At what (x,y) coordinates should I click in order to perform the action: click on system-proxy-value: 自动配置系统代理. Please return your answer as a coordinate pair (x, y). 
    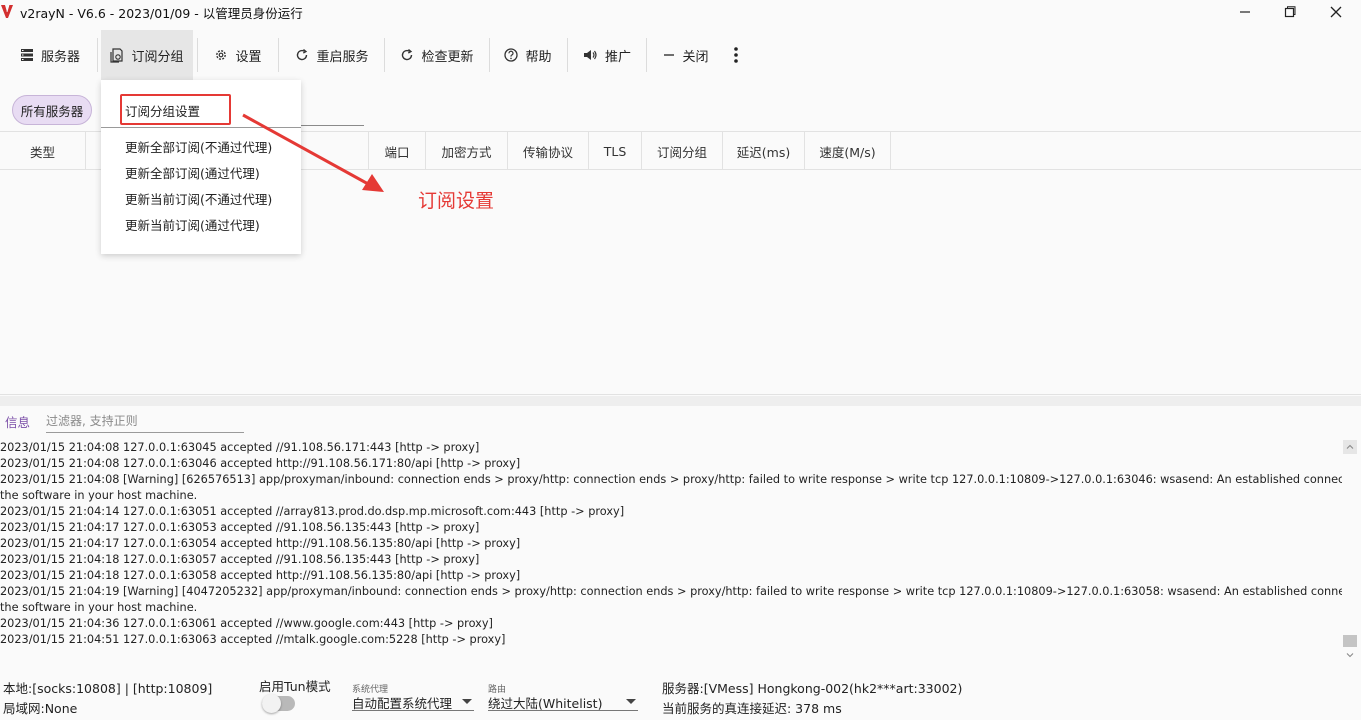
    Looking at the image, I should click on (402, 703).